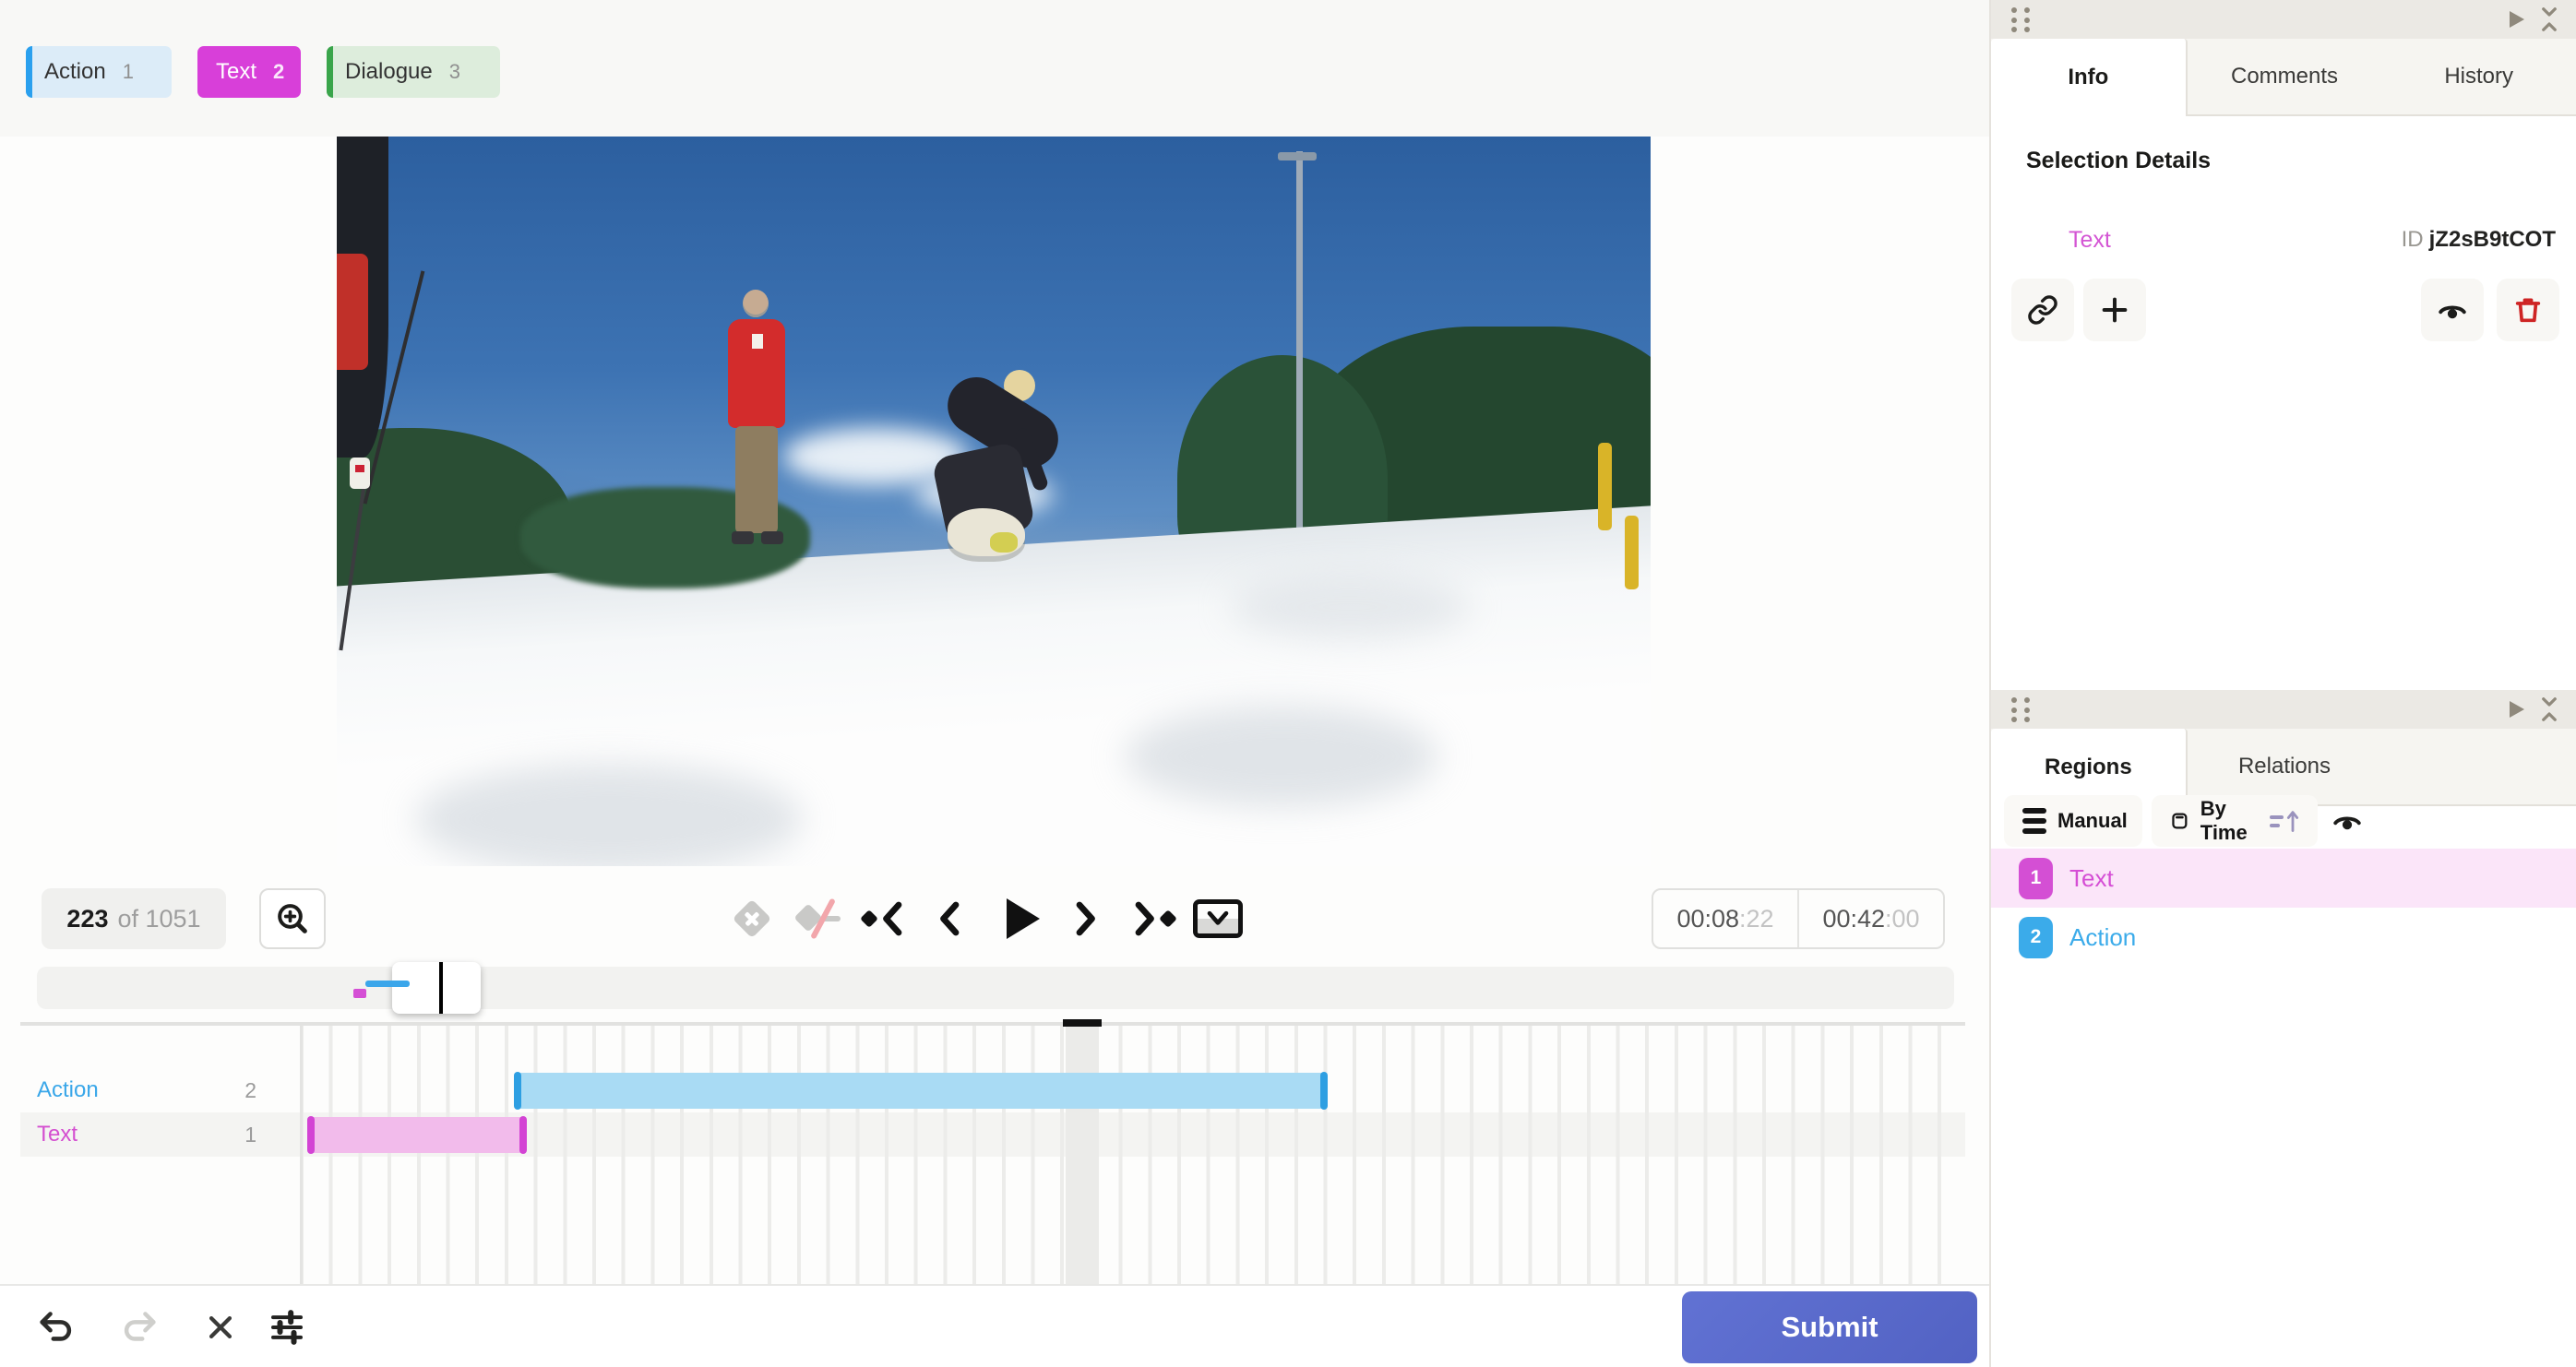 Image resolution: width=2576 pixels, height=1367 pixels. I want to click on label-tag-text-selected: Text 2, so click(249, 72).